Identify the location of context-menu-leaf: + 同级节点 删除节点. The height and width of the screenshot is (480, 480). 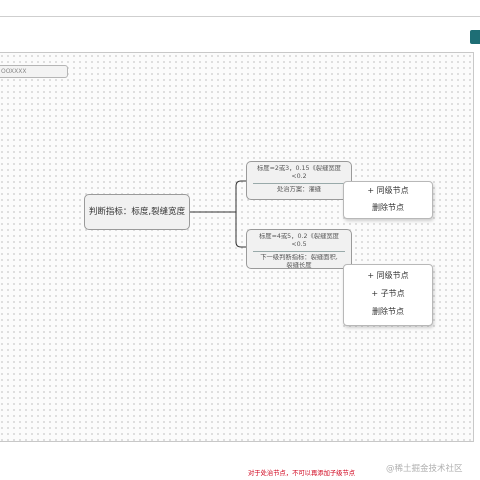
(388, 200).